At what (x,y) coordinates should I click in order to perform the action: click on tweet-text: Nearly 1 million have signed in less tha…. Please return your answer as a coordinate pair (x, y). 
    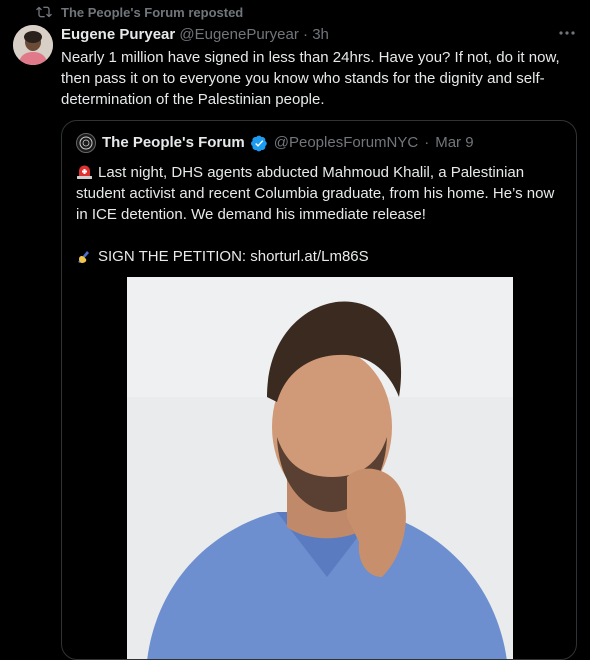
    Looking at the image, I should click on (310, 78).